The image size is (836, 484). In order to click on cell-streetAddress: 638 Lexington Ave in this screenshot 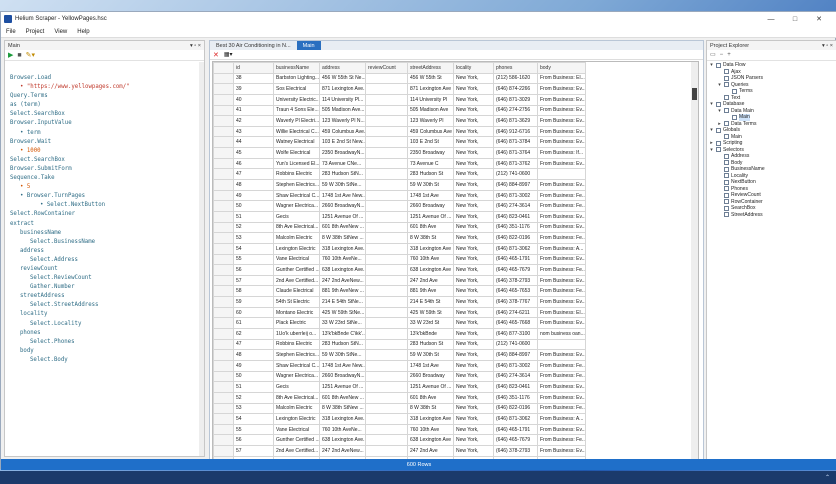, I will do `click(430, 270)`.